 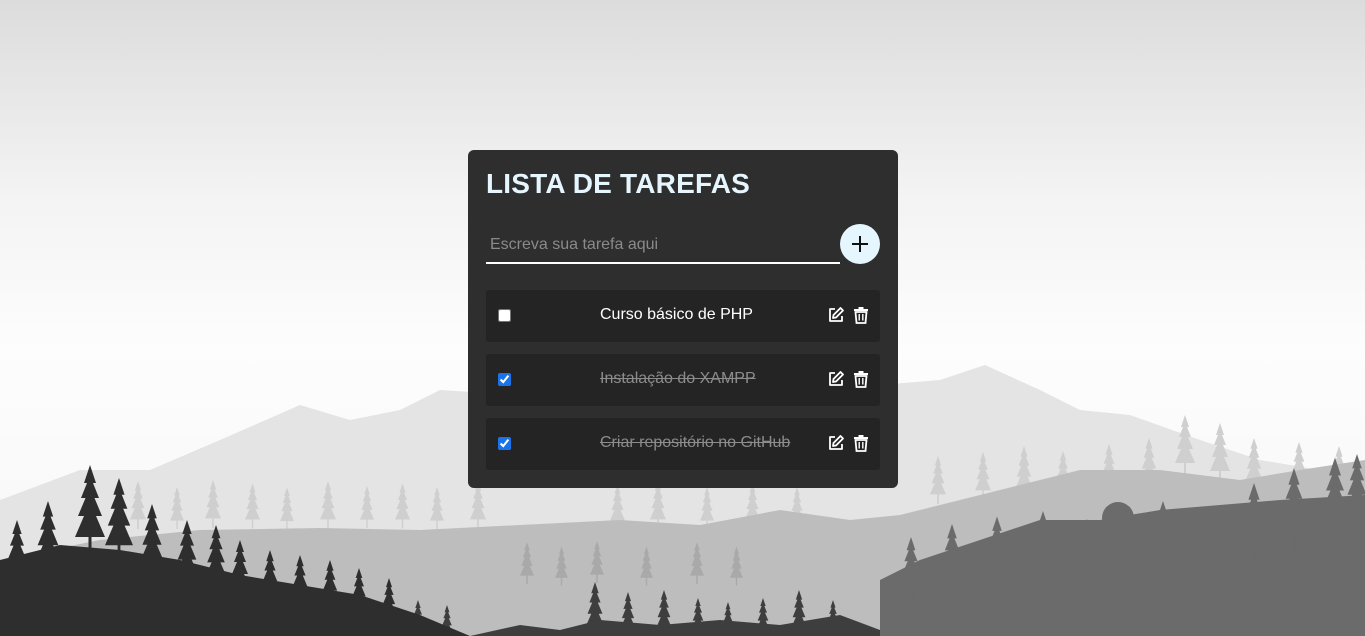 What do you see at coordinates (676, 314) in the screenshot?
I see `task-text: Curso básico de PHP` at bounding box center [676, 314].